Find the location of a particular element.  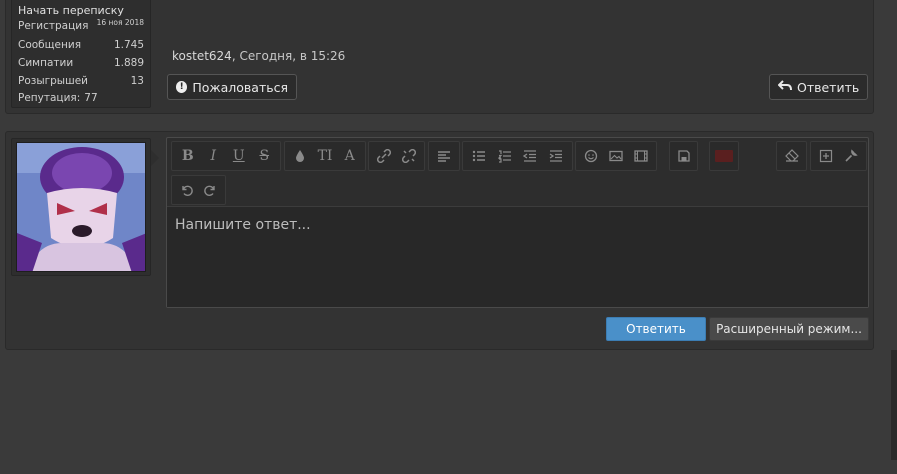

color-icon is located at coordinates (300, 156).